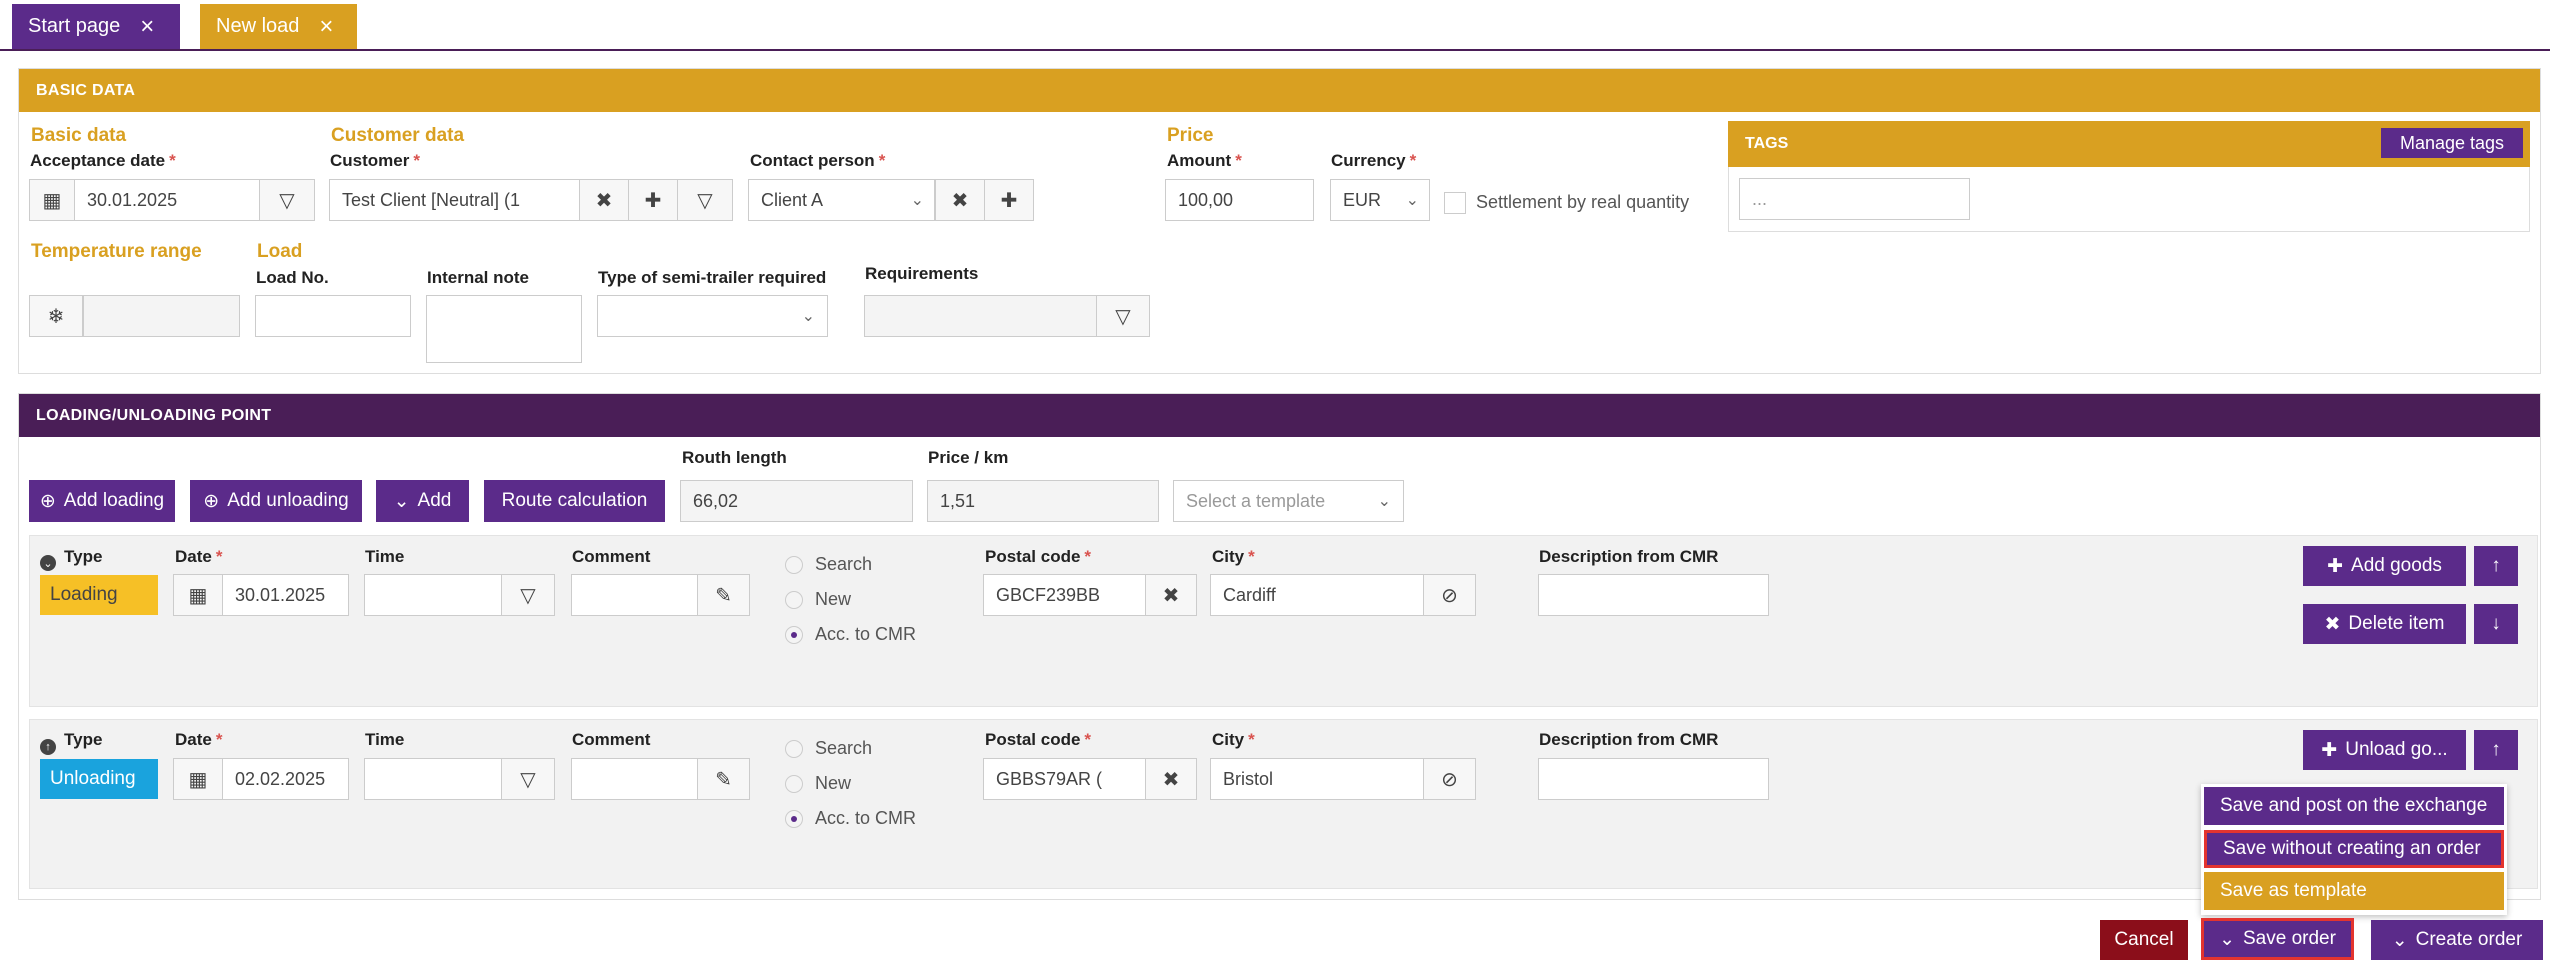  I want to click on tab-start-page: Start page ×, so click(96, 26).